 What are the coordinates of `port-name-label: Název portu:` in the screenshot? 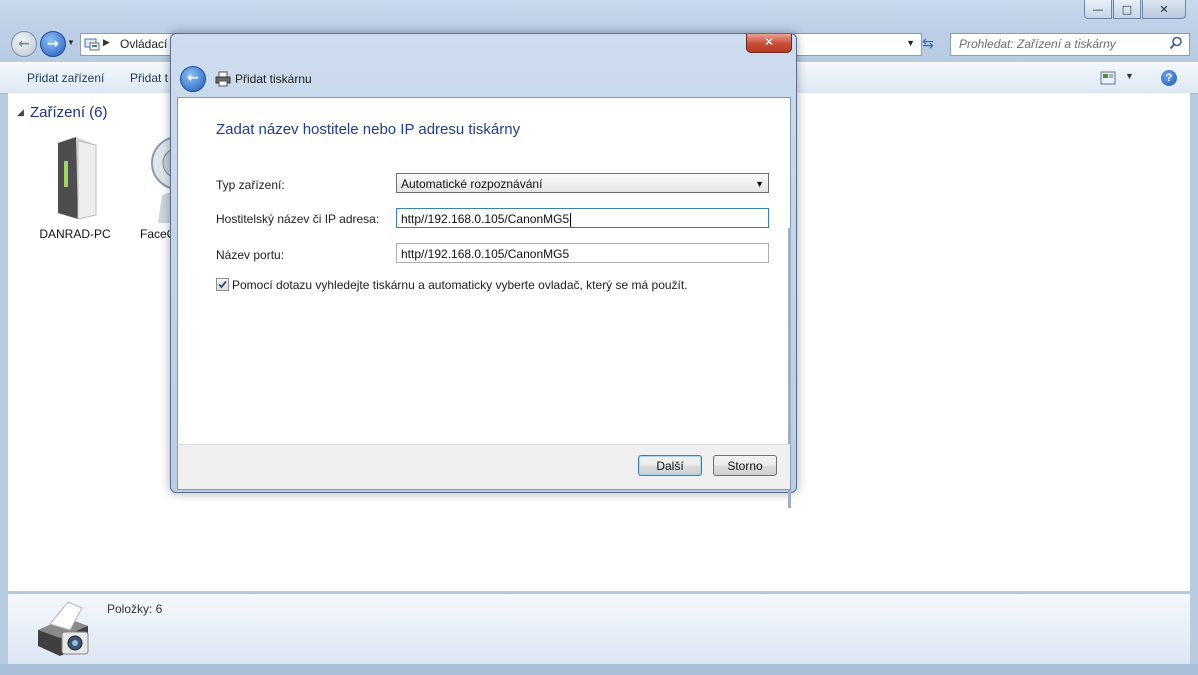 It's located at (250, 255).